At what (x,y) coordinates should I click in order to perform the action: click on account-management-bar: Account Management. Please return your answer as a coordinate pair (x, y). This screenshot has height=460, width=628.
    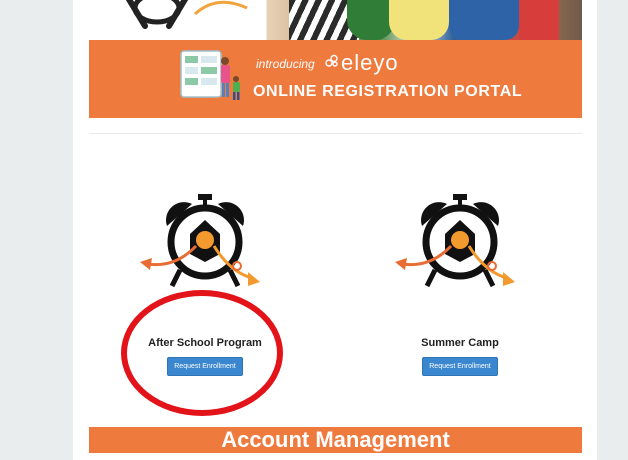
    Looking at the image, I should click on (335, 440).